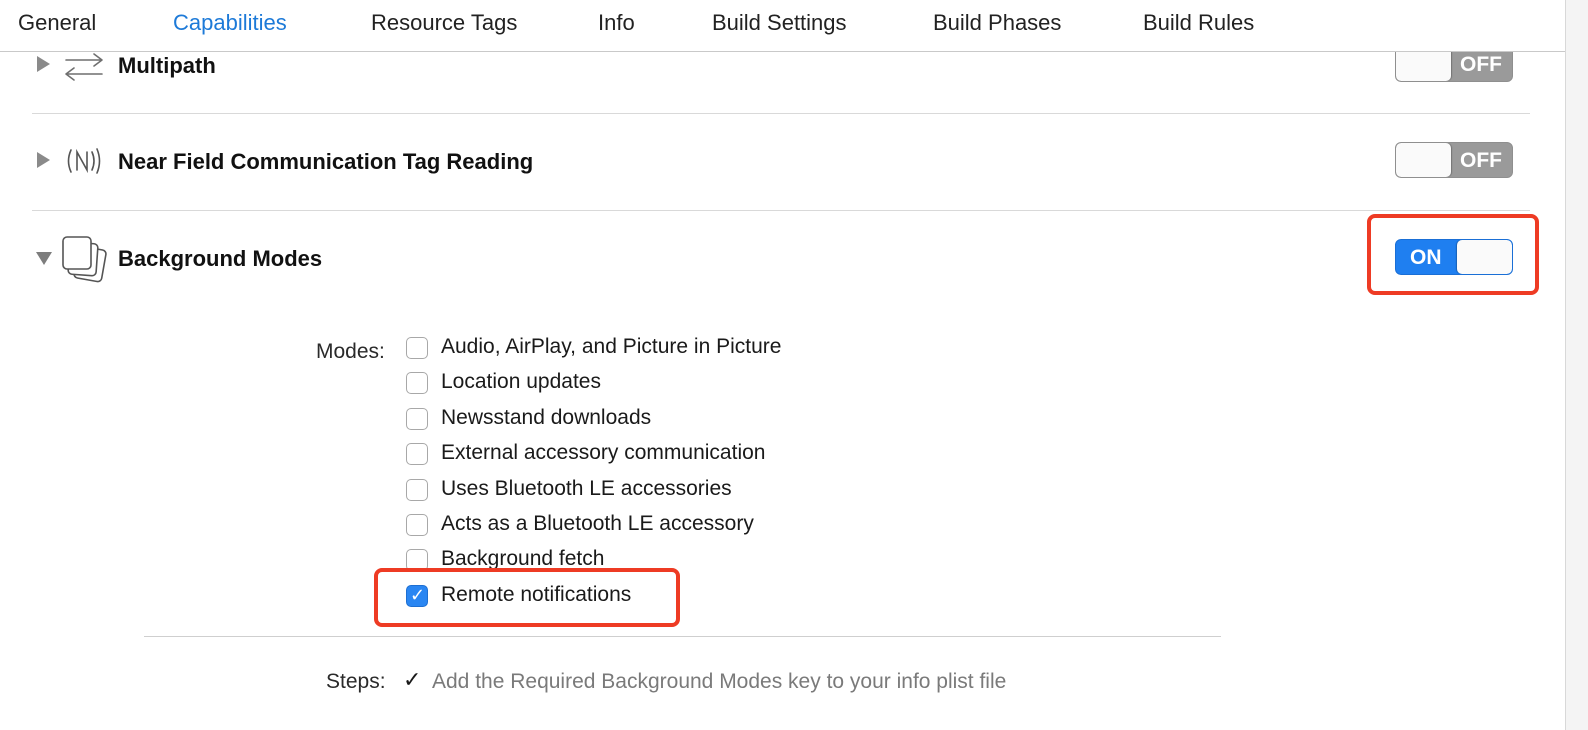 The height and width of the screenshot is (730, 1588). Describe the element at coordinates (84, 259) in the screenshot. I see `stacked-windows-icon` at that location.